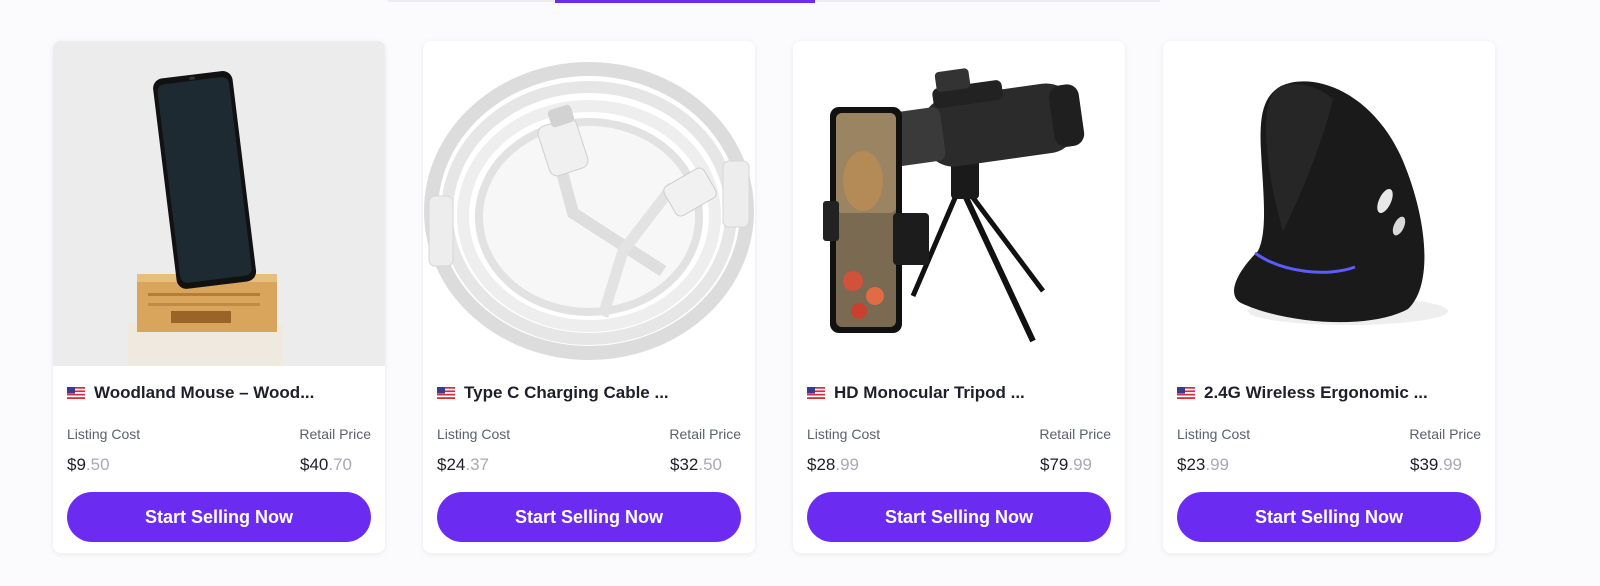 The image size is (1600, 586). What do you see at coordinates (219, 203) in the screenshot?
I see `phone-on-wooden-stand-image` at bounding box center [219, 203].